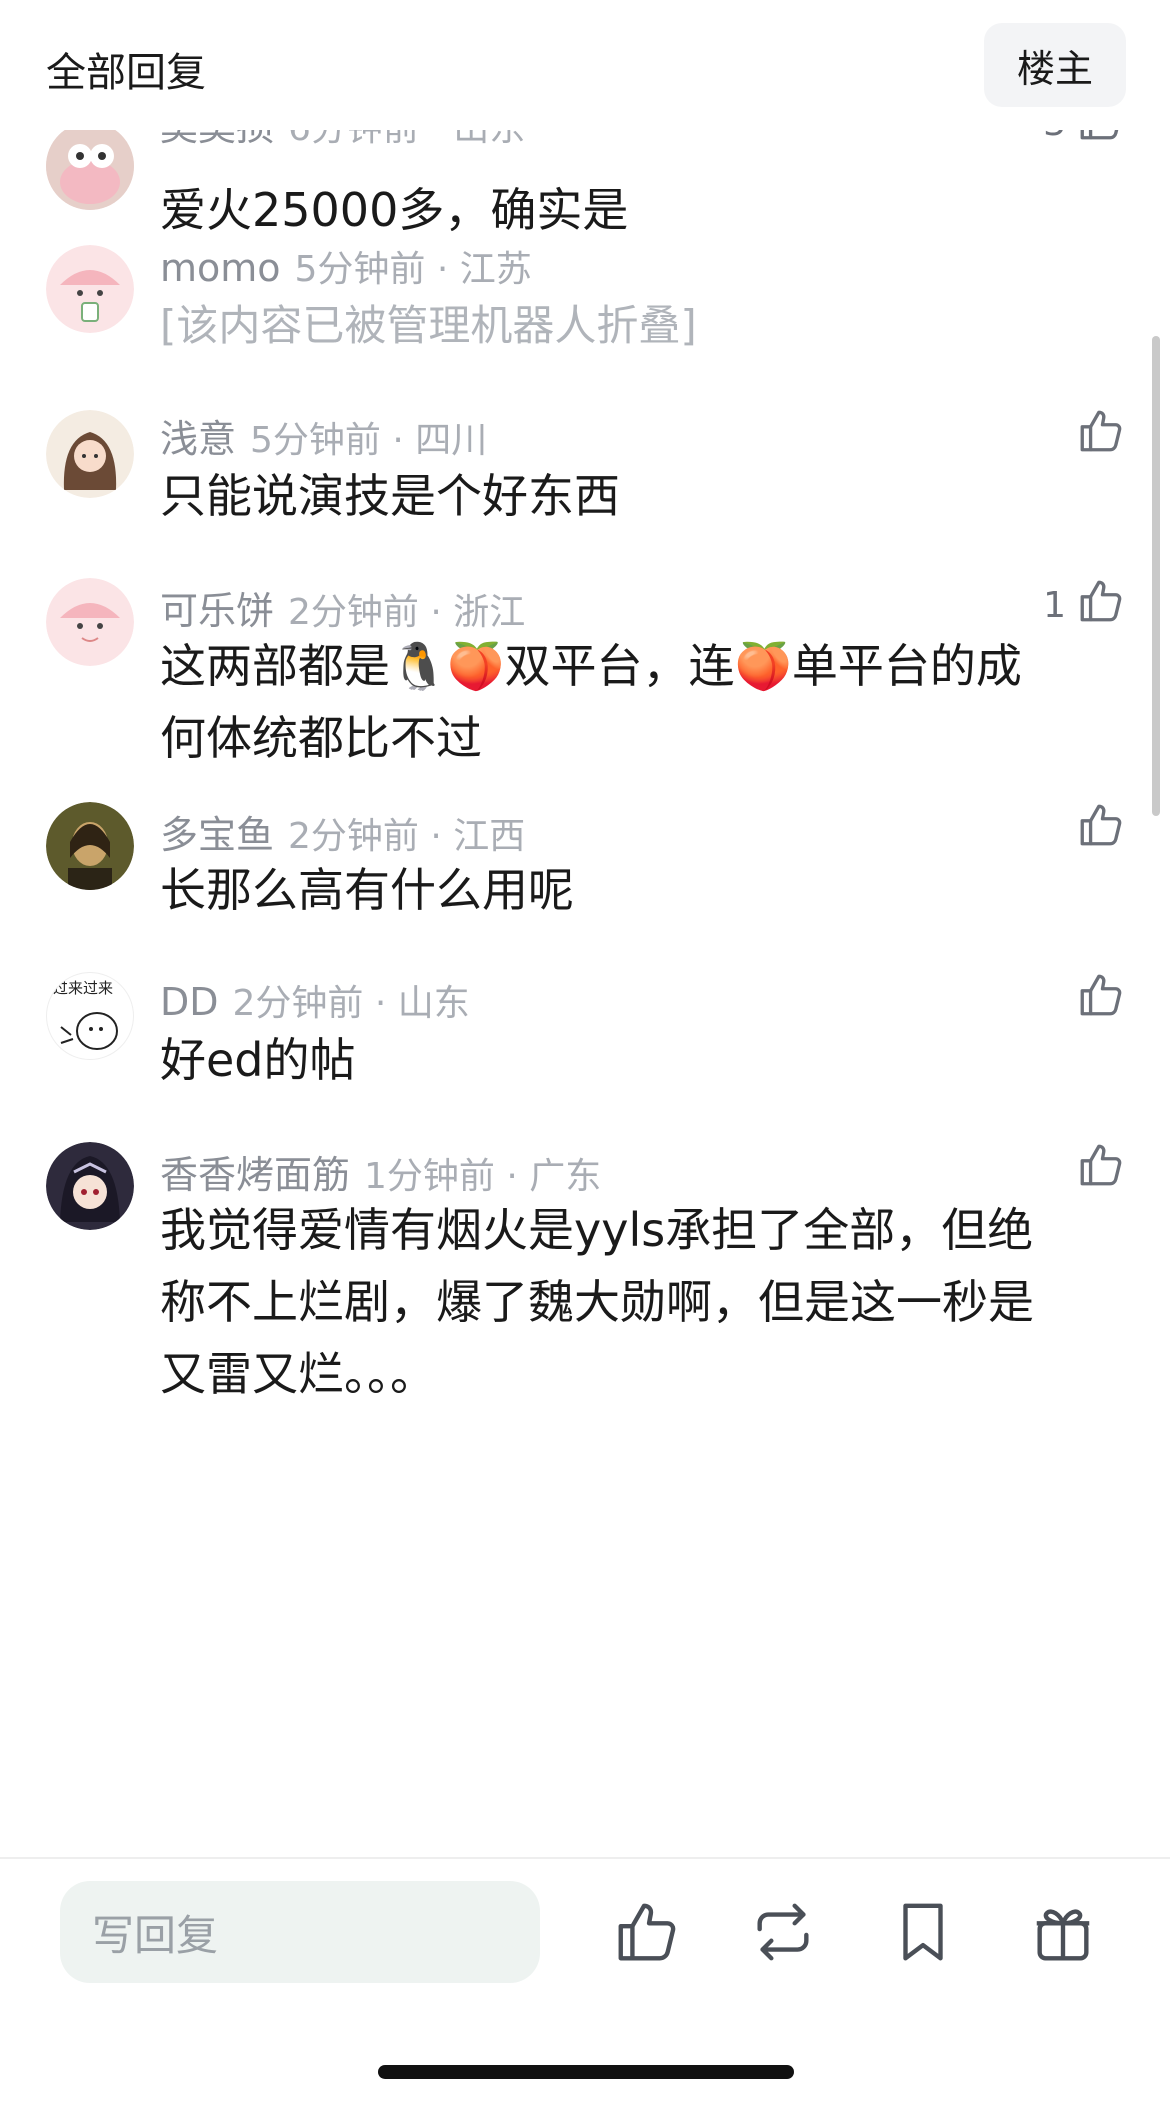 This screenshot has height=2105, width=1170. What do you see at coordinates (255, 1175) in the screenshot?
I see `username: 香香烤面筋` at bounding box center [255, 1175].